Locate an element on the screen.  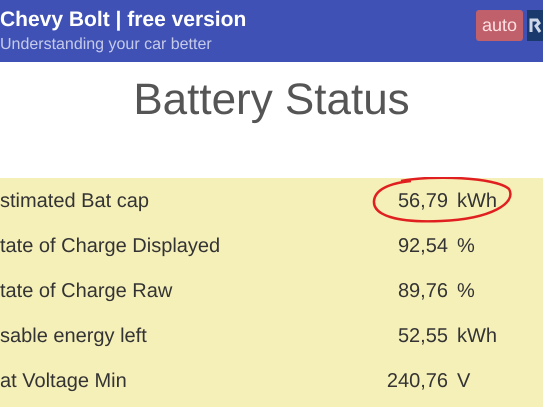
row-label: stimated Bat cap is located at coordinates (75, 201).